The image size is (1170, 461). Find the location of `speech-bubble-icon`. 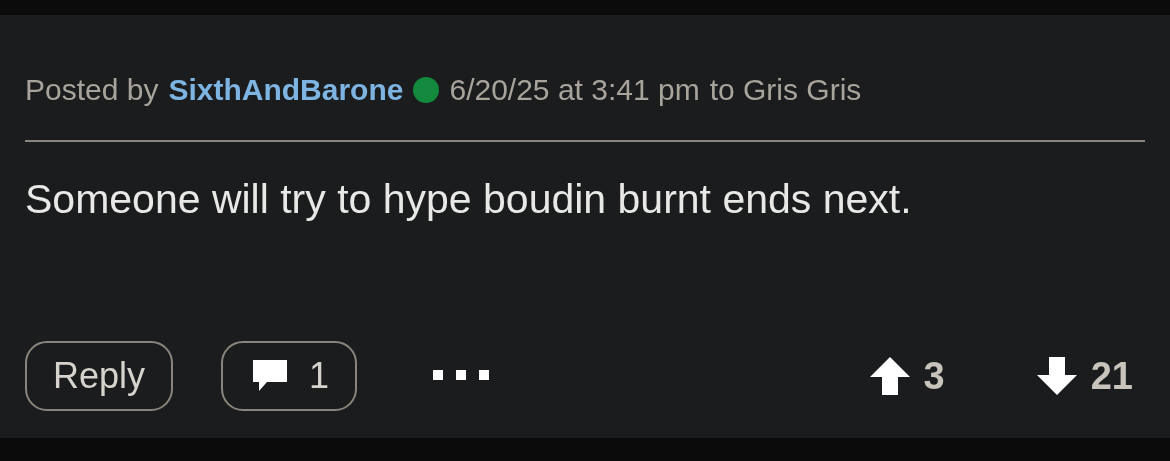

speech-bubble-icon is located at coordinates (270, 376).